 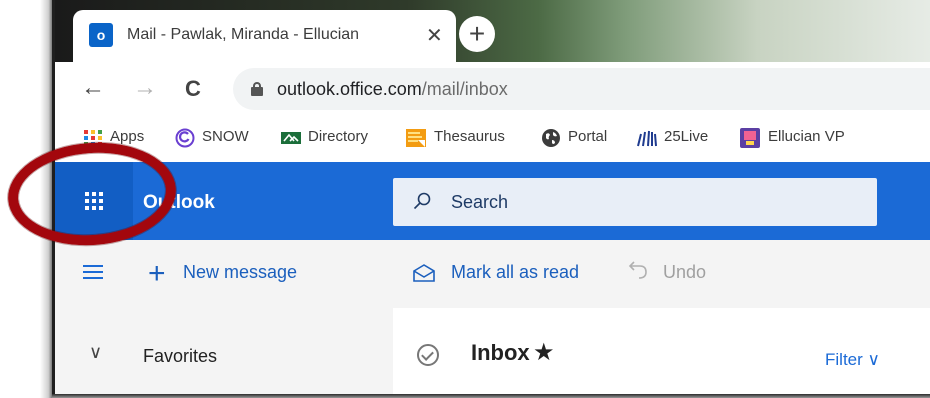 What do you see at coordinates (477, 34) in the screenshot?
I see `new-tab-button: +` at bounding box center [477, 34].